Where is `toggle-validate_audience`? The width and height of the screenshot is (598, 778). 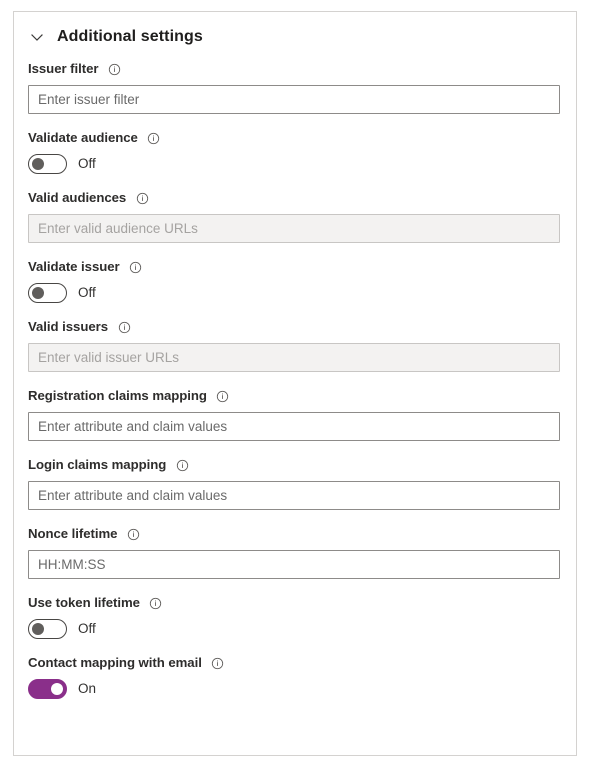 toggle-validate_audience is located at coordinates (47, 164).